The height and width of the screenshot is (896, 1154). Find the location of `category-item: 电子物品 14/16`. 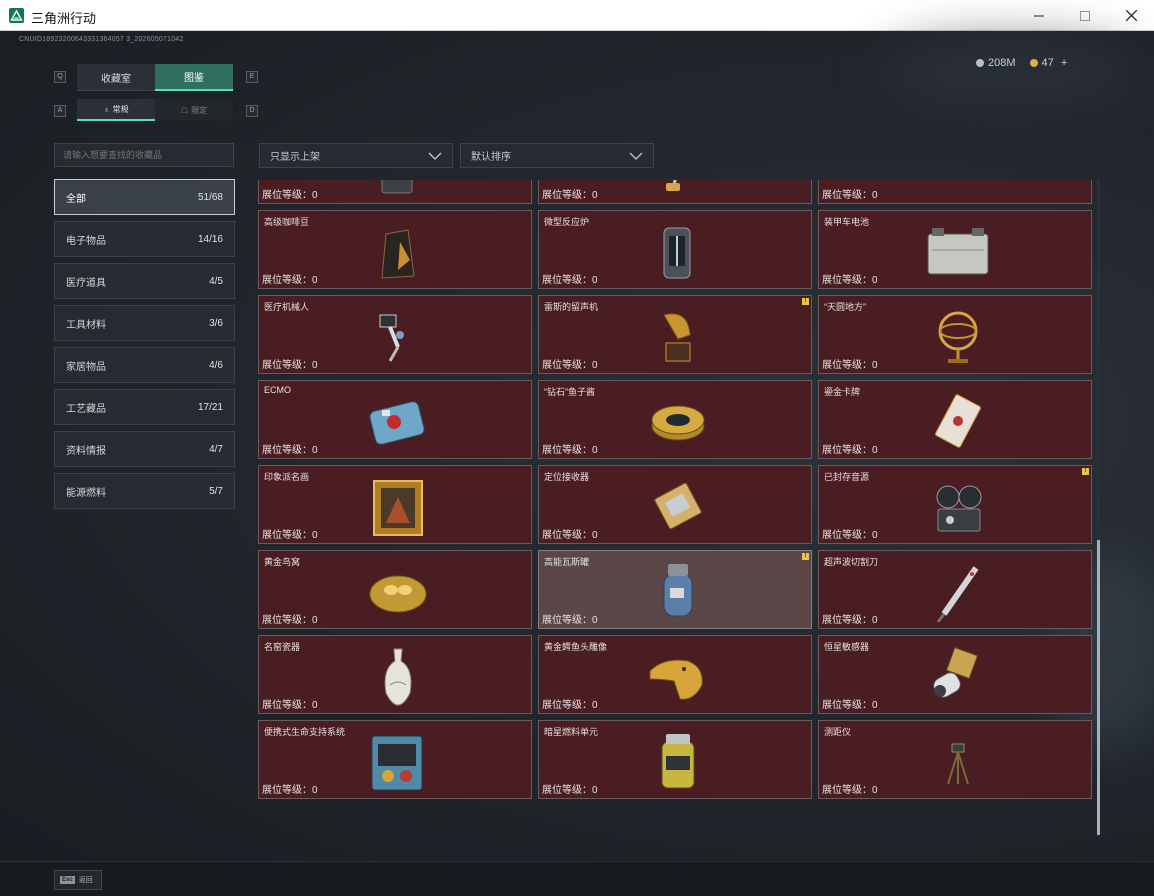

category-item: 电子物品 14/16 is located at coordinates (144, 239).